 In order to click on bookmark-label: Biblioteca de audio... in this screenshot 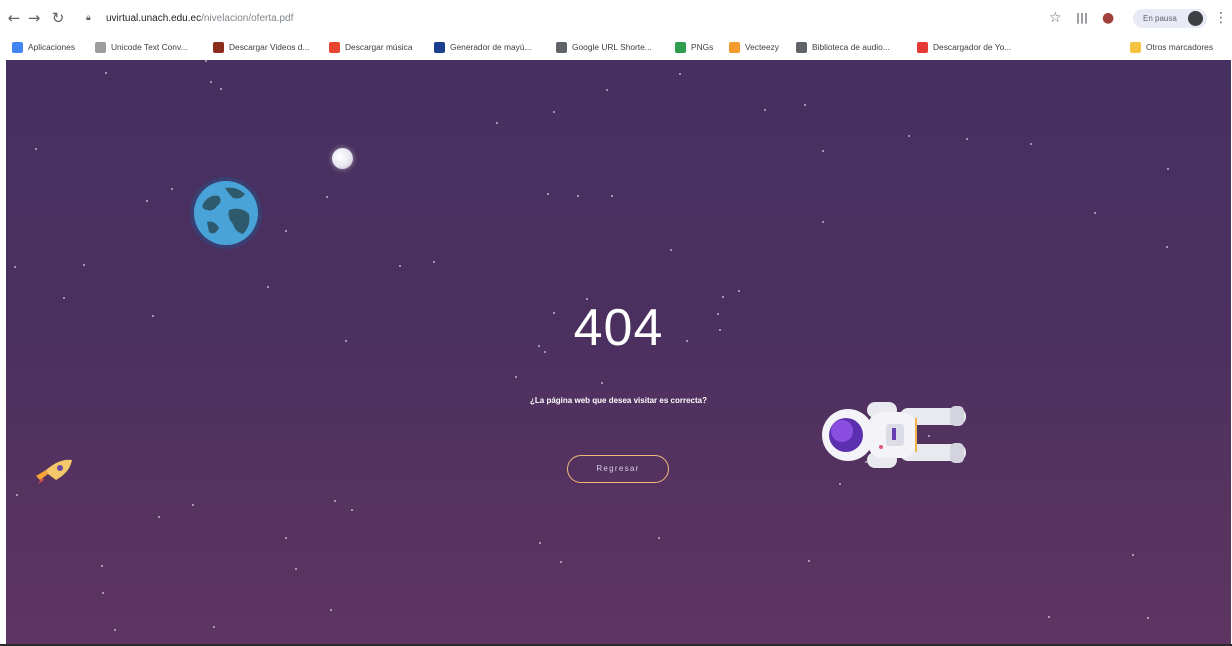, I will do `click(851, 47)`.